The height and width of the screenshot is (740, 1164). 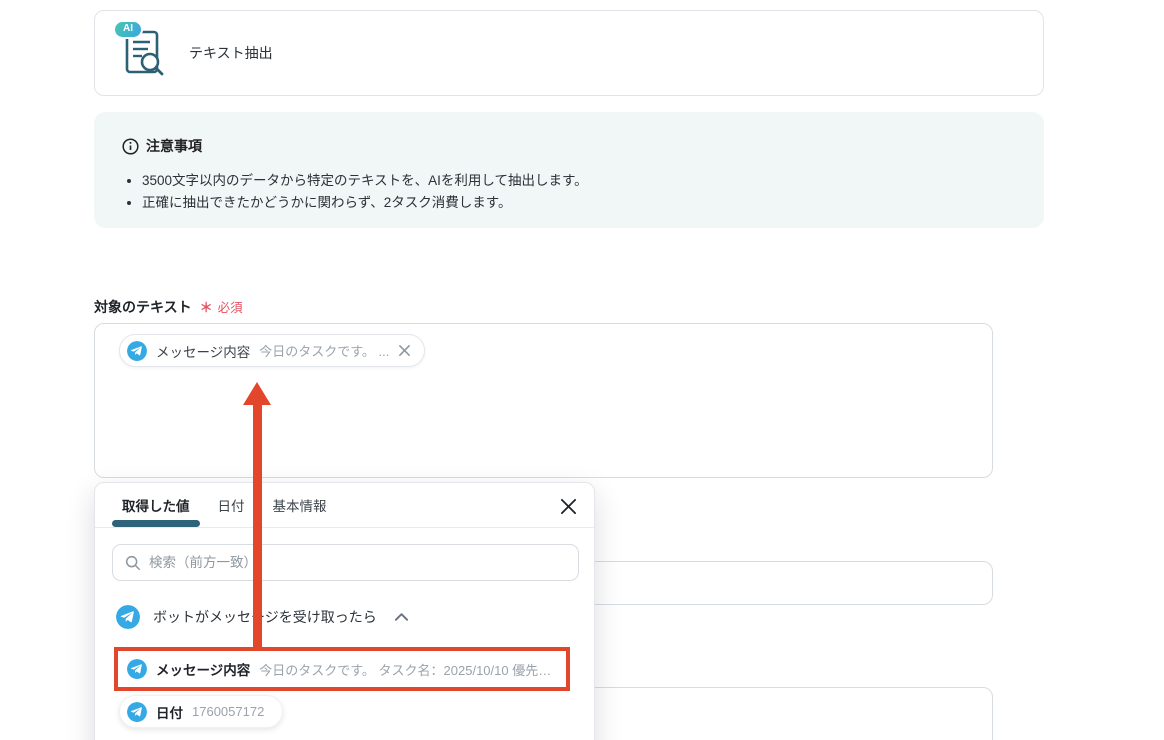 What do you see at coordinates (128, 29) in the screenshot?
I see `ai-badge: AI` at bounding box center [128, 29].